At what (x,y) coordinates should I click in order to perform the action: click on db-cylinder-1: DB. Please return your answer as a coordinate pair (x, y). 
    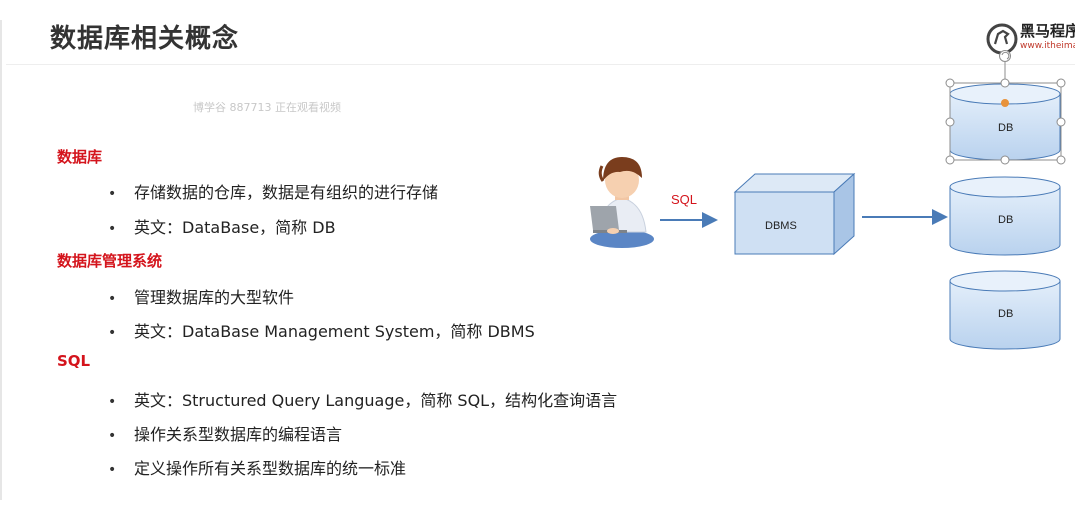
    Looking at the image, I should click on (1005, 122).